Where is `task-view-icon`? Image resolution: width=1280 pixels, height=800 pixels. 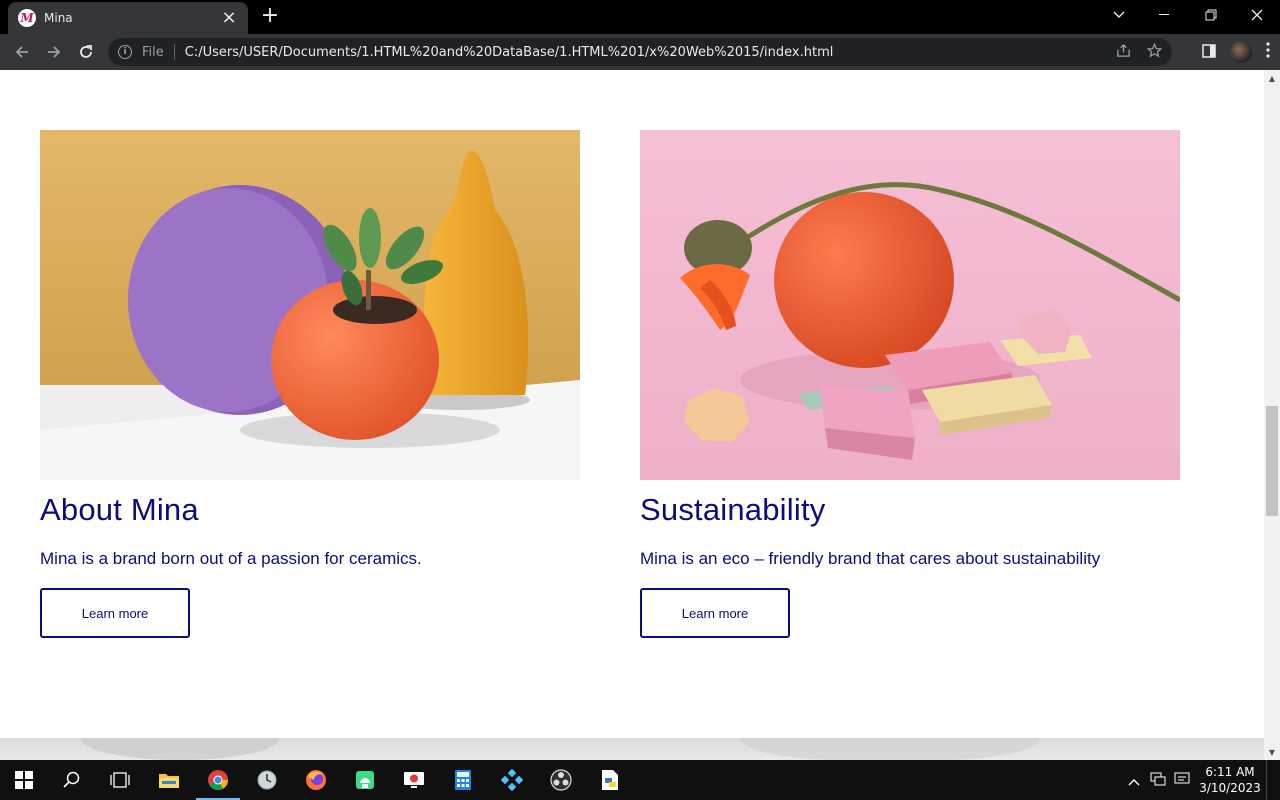 task-view-icon is located at coordinates (120, 780).